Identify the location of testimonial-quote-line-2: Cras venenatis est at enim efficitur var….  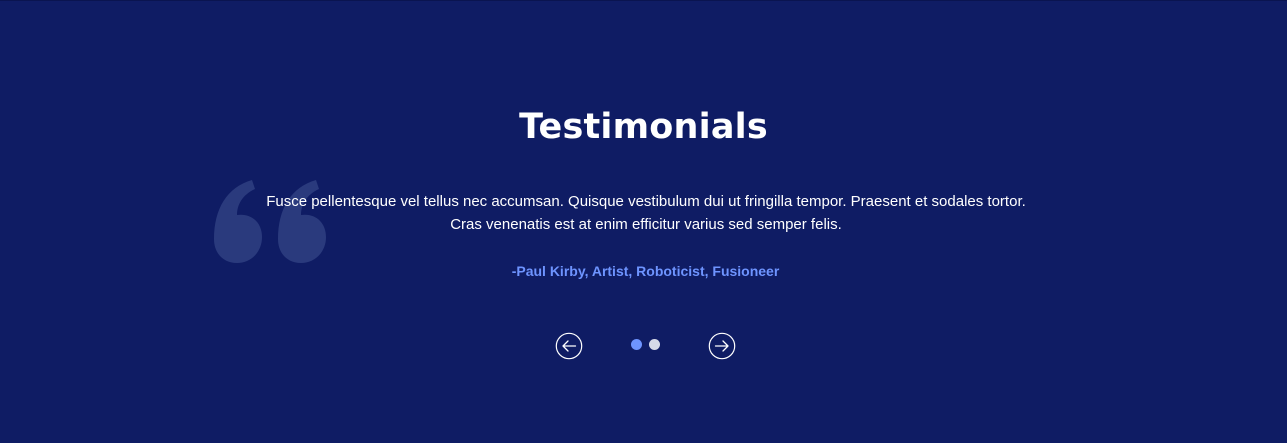
(646, 224).